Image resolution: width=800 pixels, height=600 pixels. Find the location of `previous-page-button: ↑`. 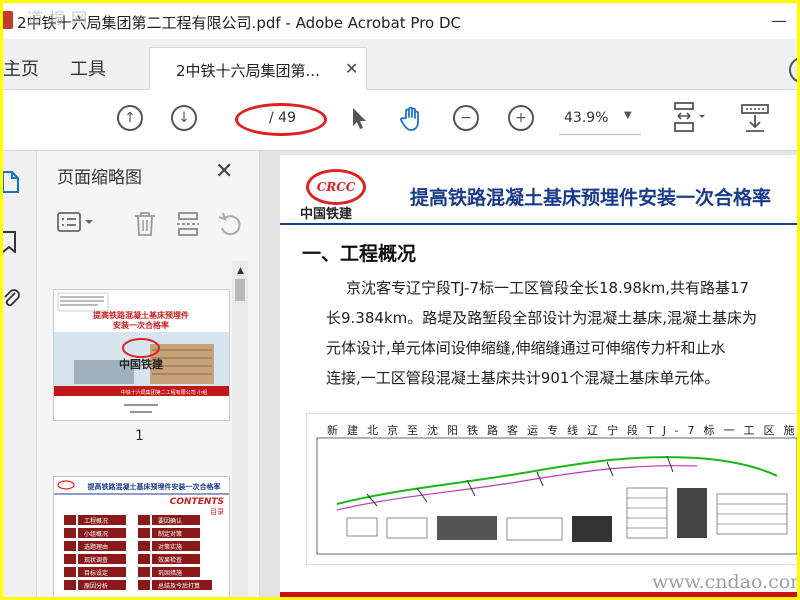

previous-page-button: ↑ is located at coordinates (130, 118).